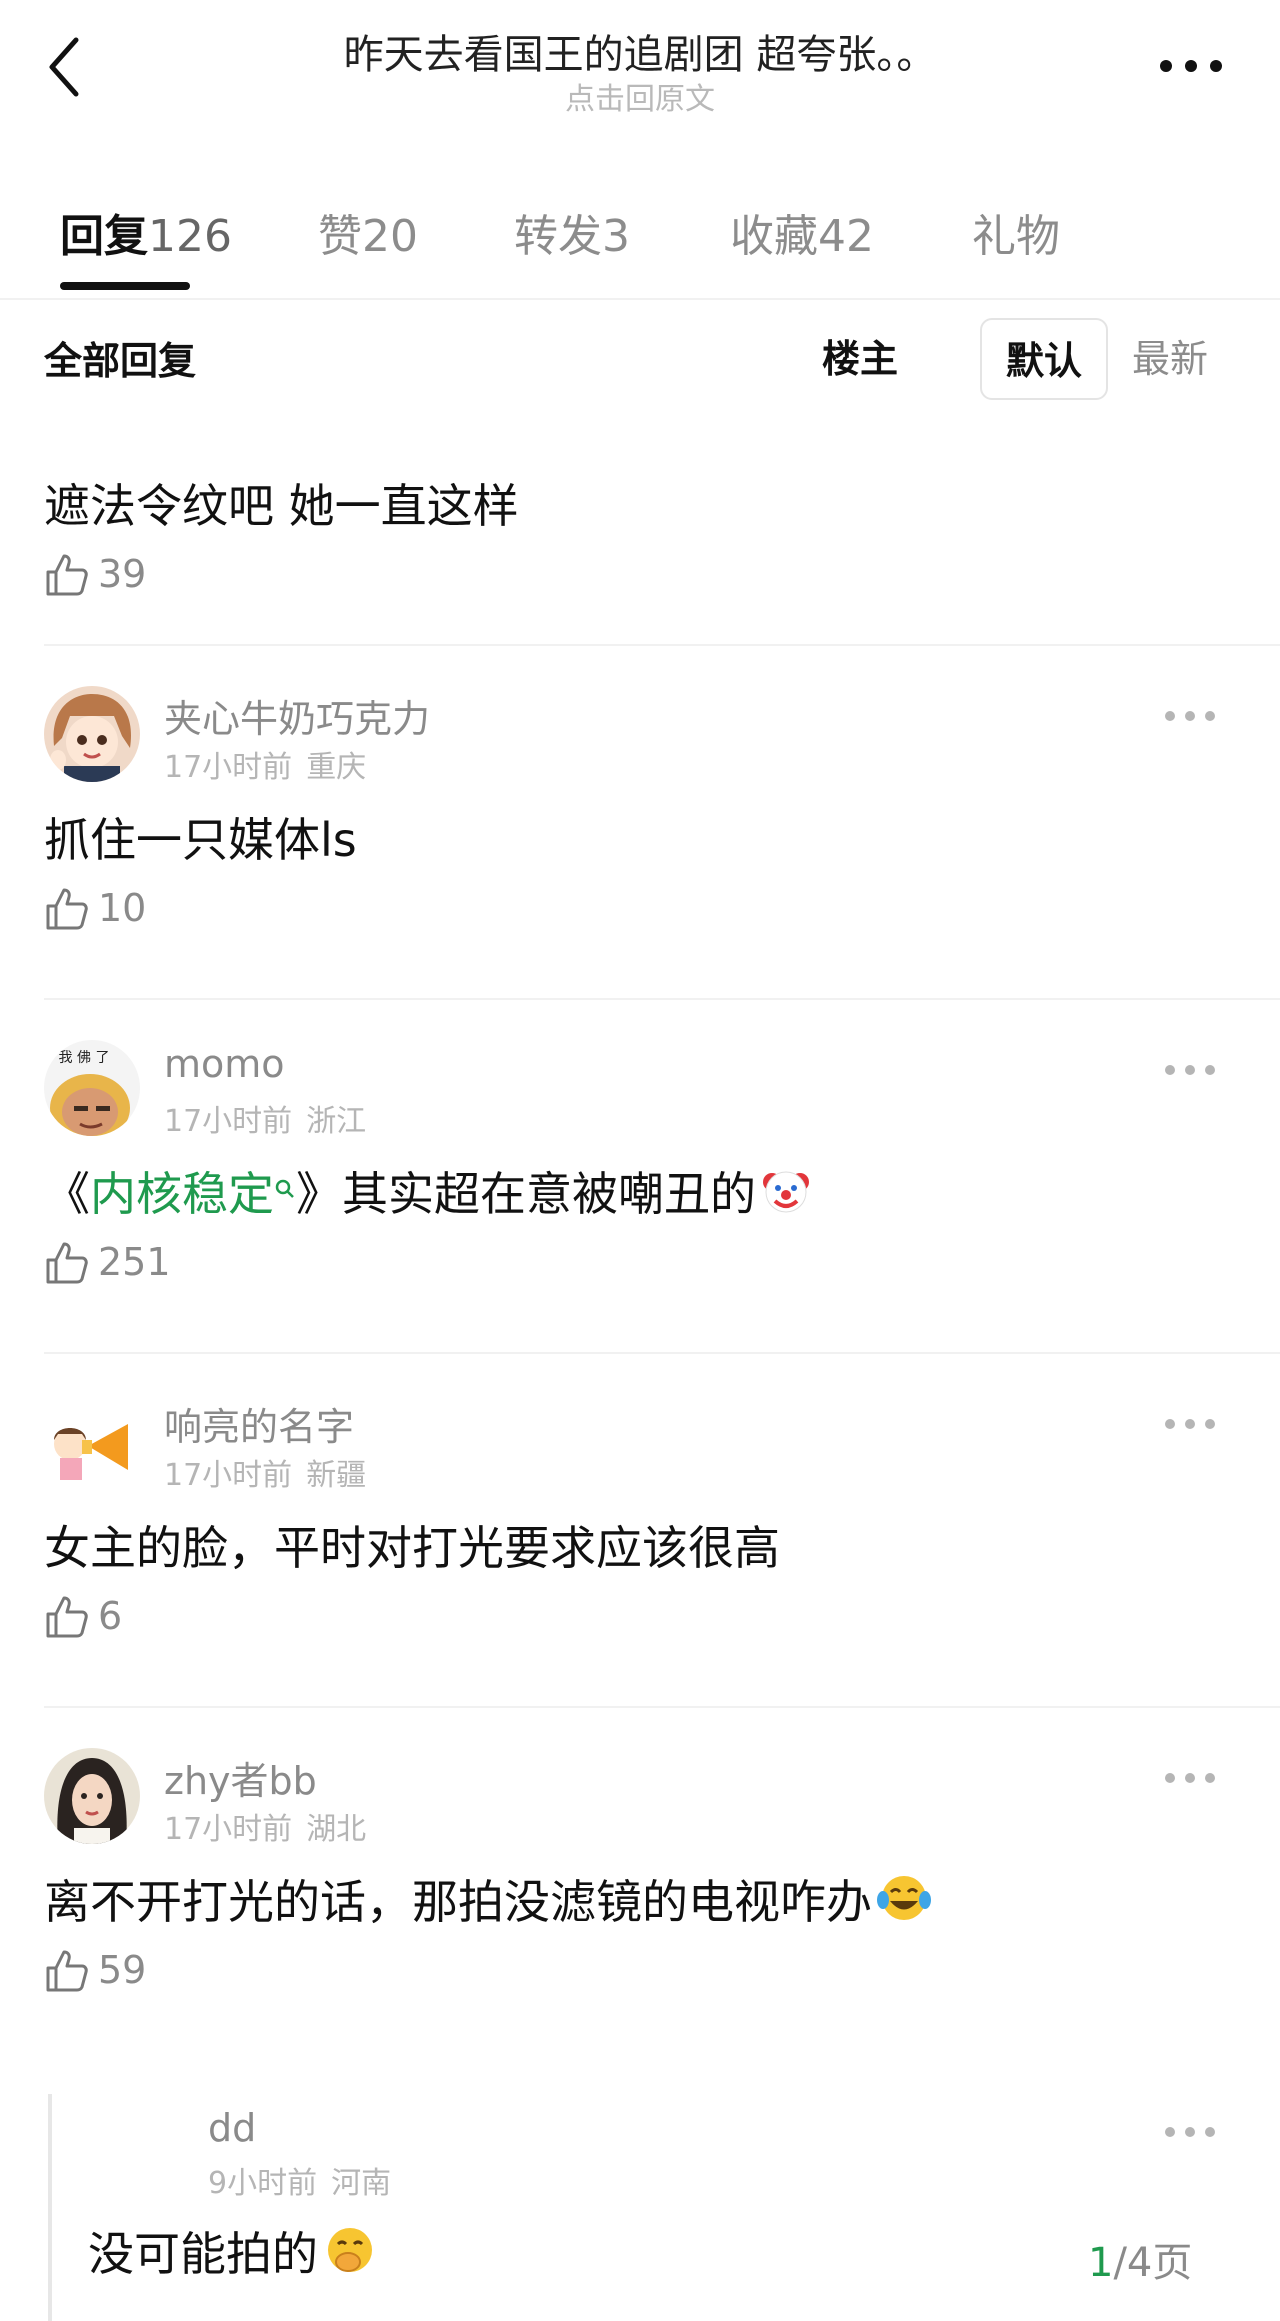 This screenshot has width=1280, height=2321. What do you see at coordinates (203, 2254) in the screenshot?
I see `reply-text-body: 没可能拍的` at bounding box center [203, 2254].